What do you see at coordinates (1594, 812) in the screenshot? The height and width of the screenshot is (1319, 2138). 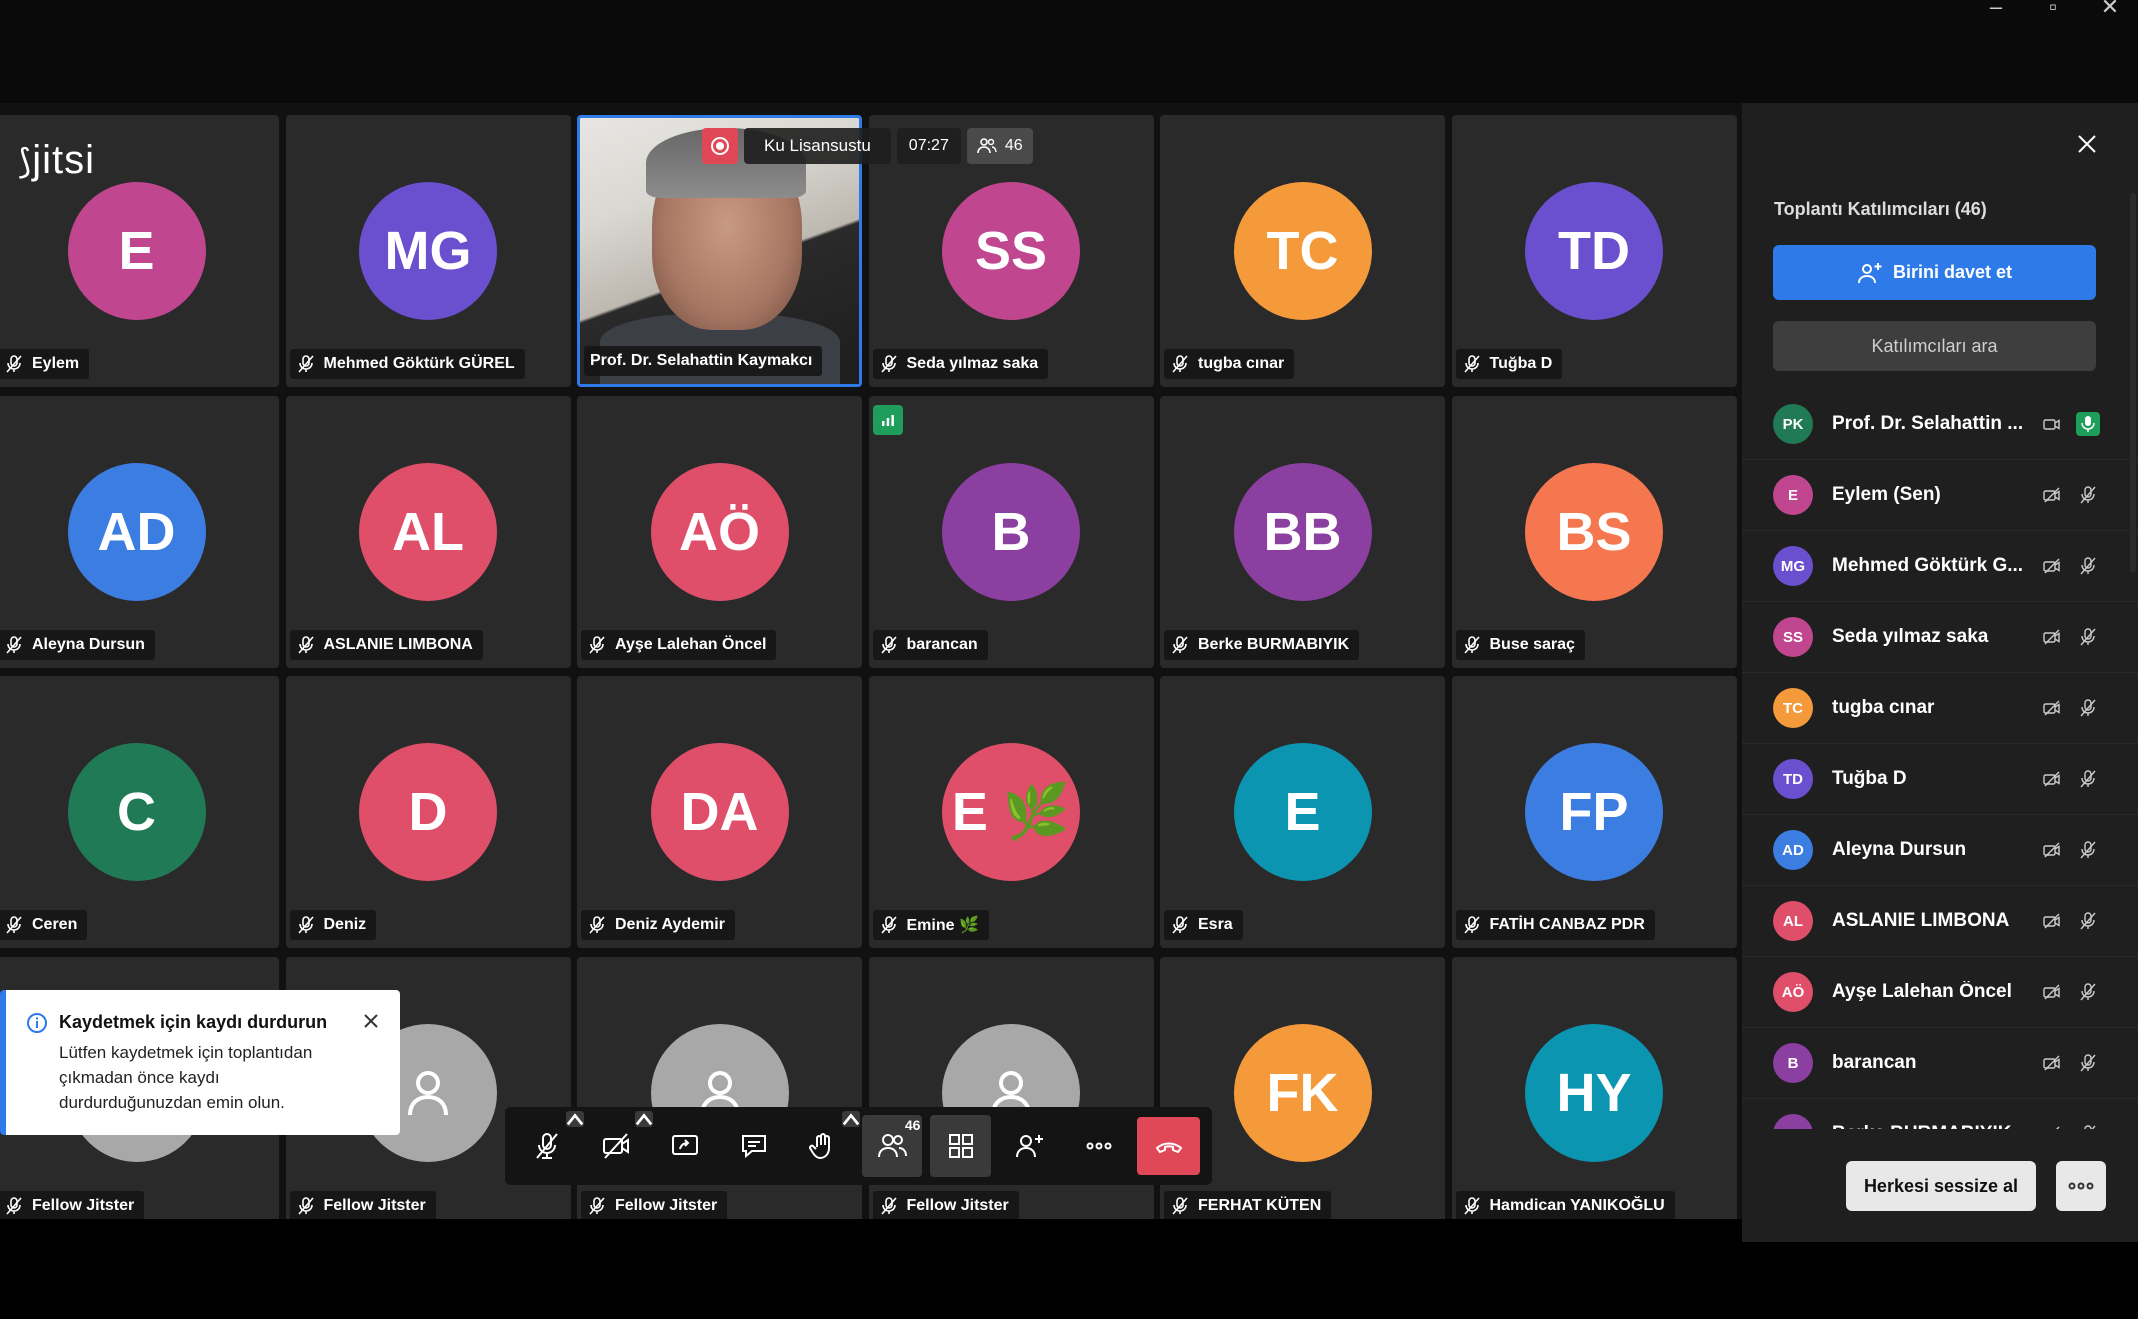 I see `participant-tile: FP FATİH CANBAZ PDR` at bounding box center [1594, 812].